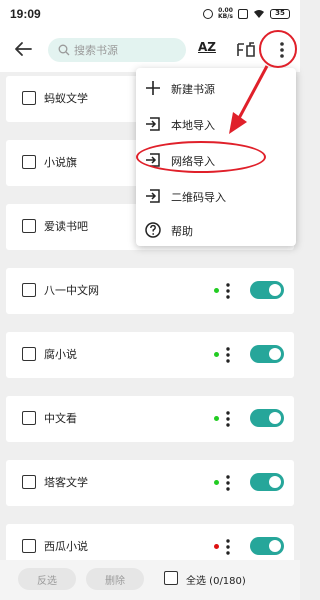  Describe the element at coordinates (150, 580) in the screenshot. I see `bottom-bar: 反选 删除 全选 (0/180)` at that location.